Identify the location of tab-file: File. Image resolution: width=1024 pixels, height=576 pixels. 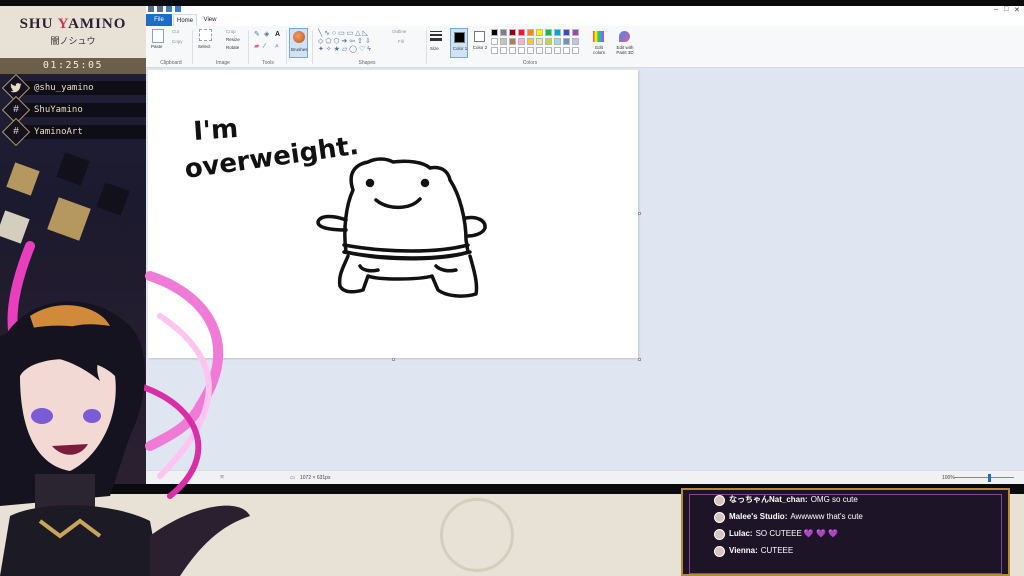
(159, 20).